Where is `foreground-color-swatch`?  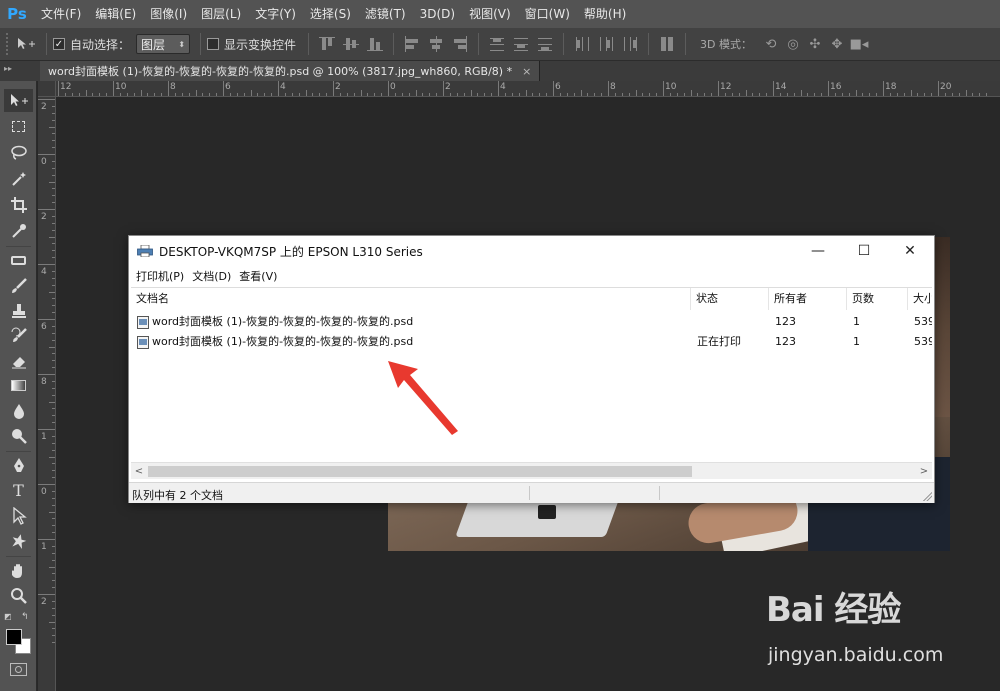
foreground-color-swatch is located at coordinates (14, 637).